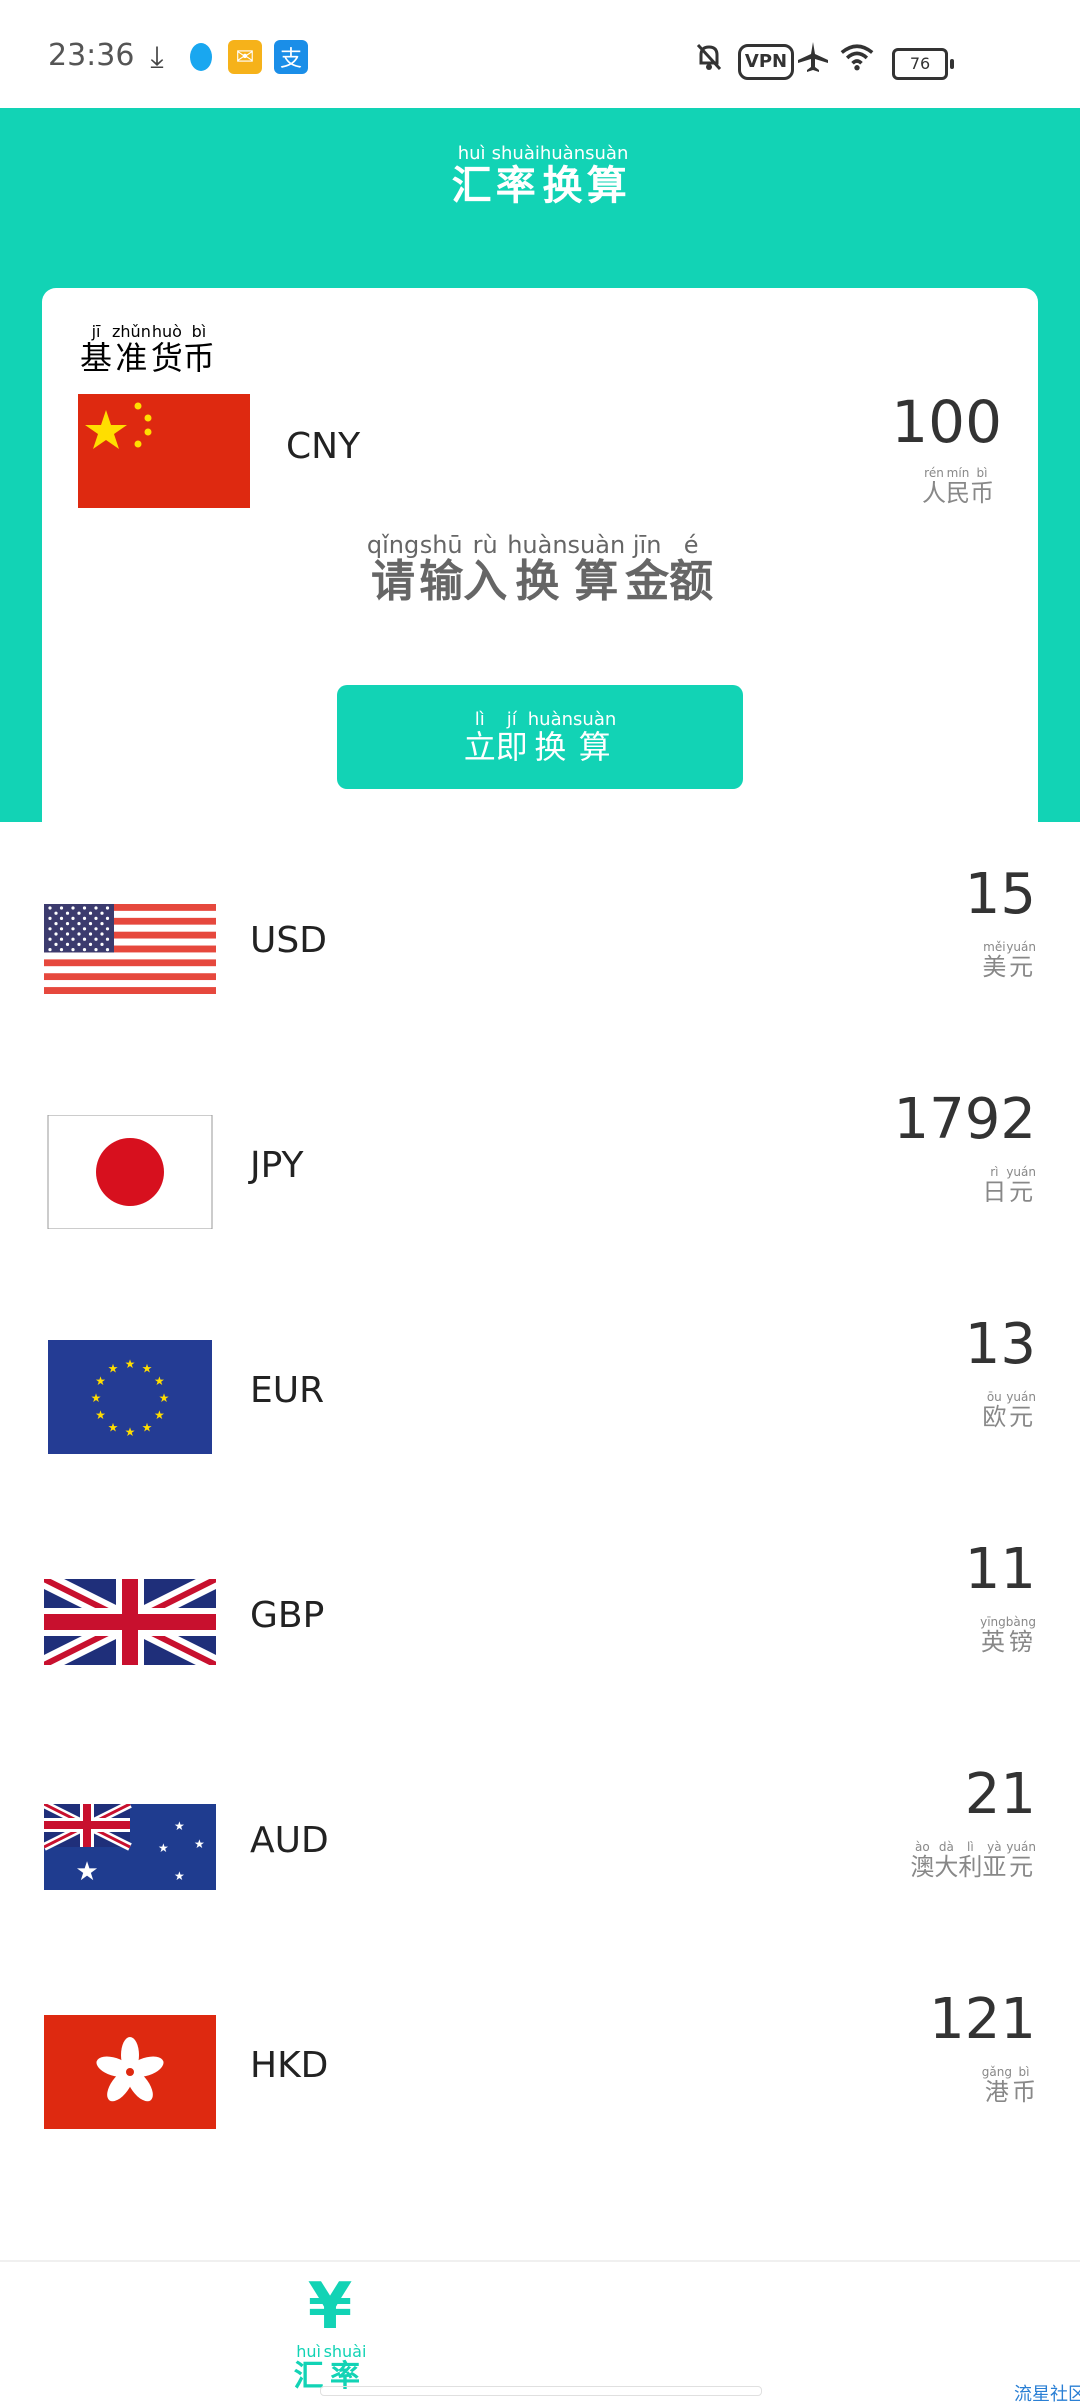 The height and width of the screenshot is (2406, 1080). I want to click on nav-item-exchange: ¥ huì 汇 shuài 率, so click(330, 2332).